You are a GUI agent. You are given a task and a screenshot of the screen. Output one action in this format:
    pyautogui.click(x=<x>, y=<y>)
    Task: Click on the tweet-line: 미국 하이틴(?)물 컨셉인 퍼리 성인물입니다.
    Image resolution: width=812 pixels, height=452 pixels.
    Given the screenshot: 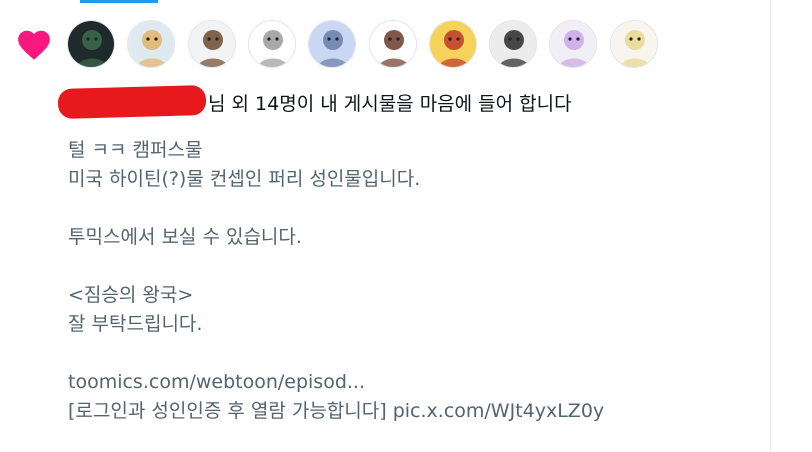 What is the action you would take?
    pyautogui.click(x=244, y=179)
    